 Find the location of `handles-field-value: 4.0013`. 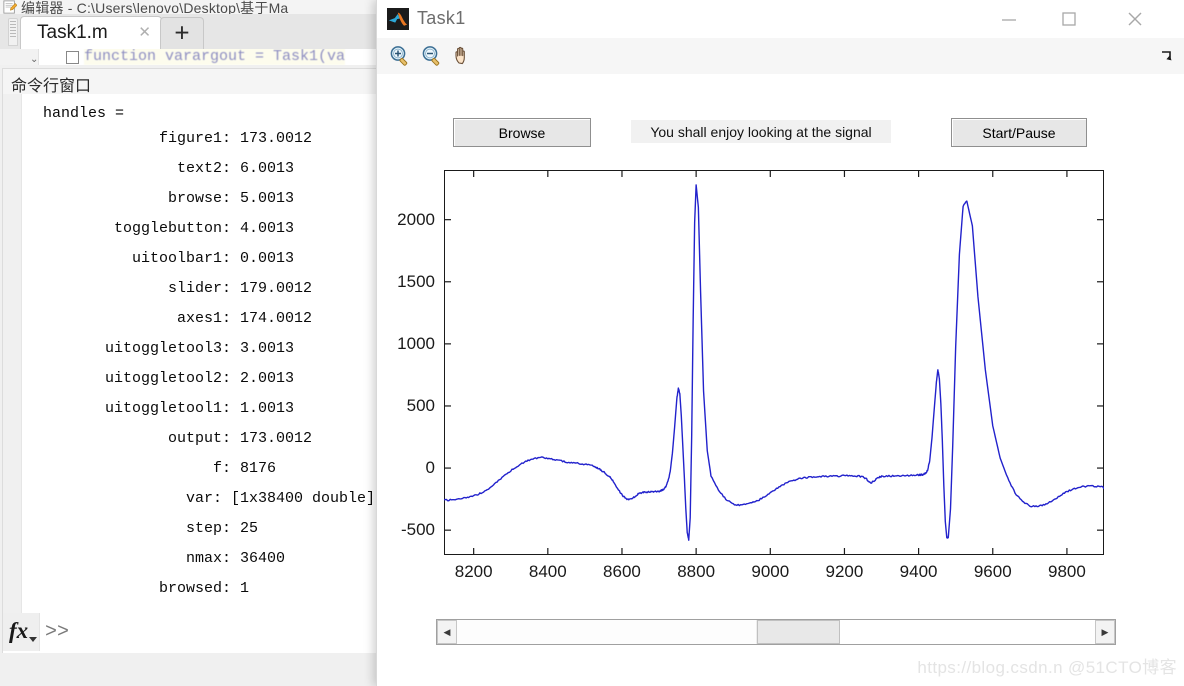

handles-field-value: 4.0013 is located at coordinates (267, 228).